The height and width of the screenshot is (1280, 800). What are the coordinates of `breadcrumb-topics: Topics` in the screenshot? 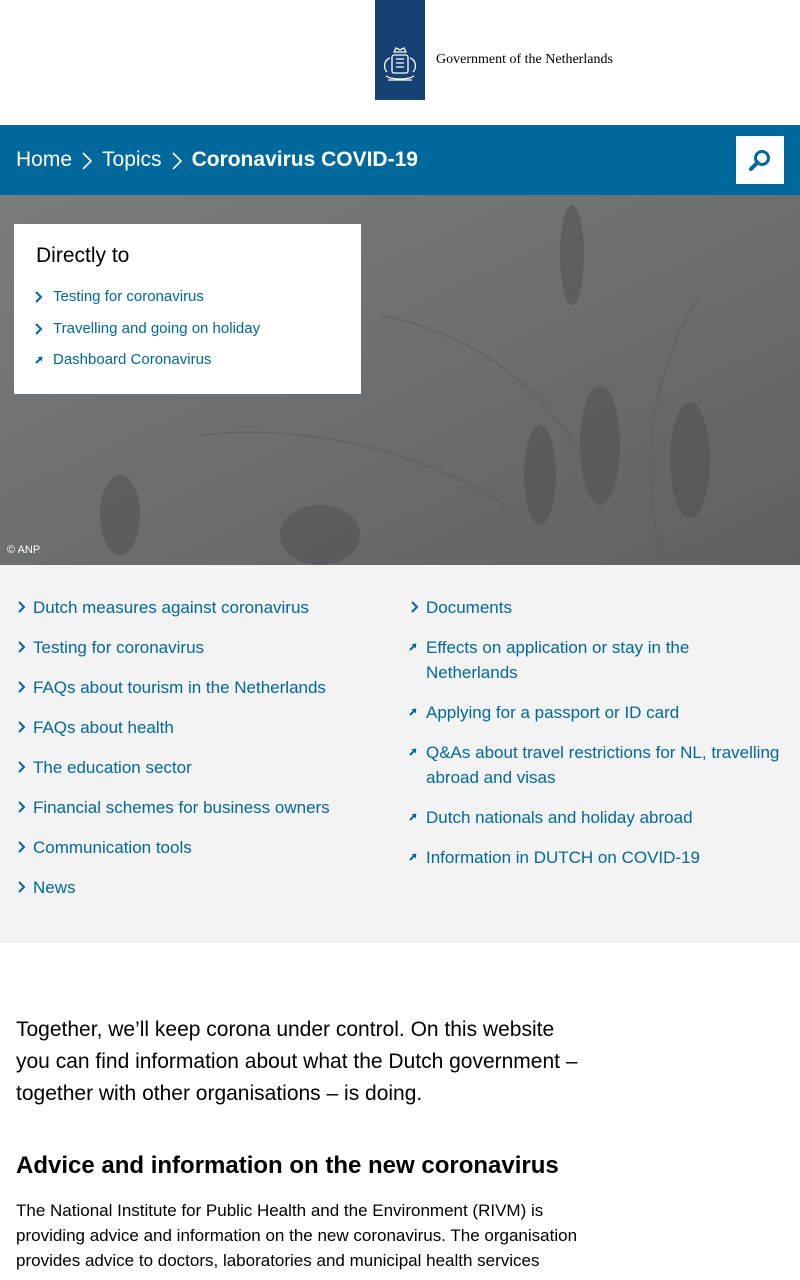 It's located at (132, 160).